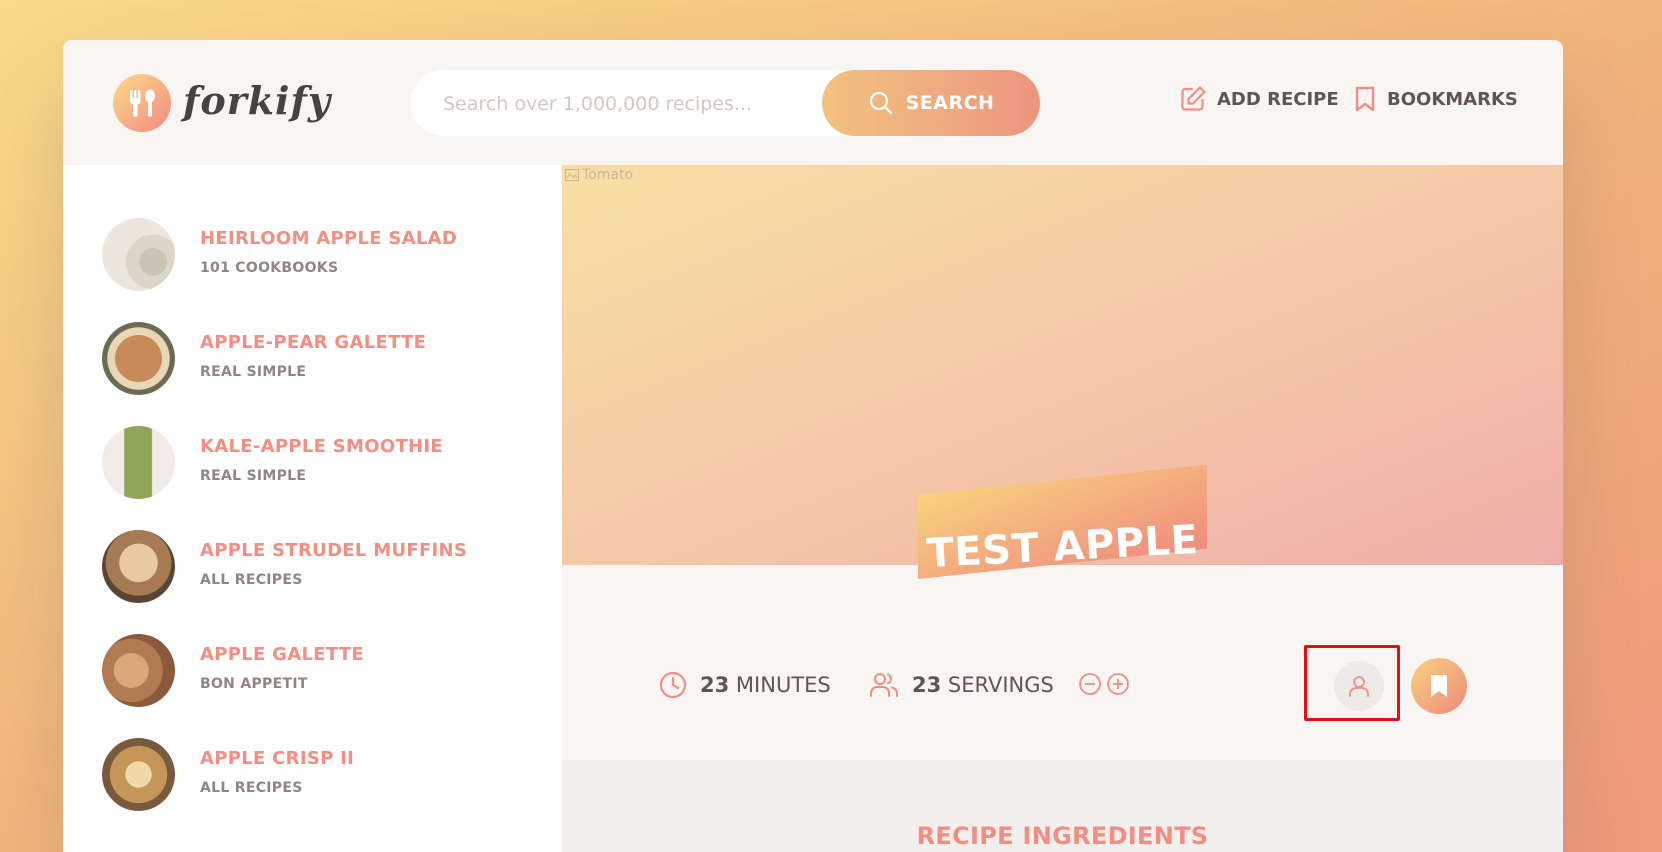  Describe the element at coordinates (334, 550) in the screenshot. I see `result-title: APPLE STRUDEL MUFFINS` at that location.